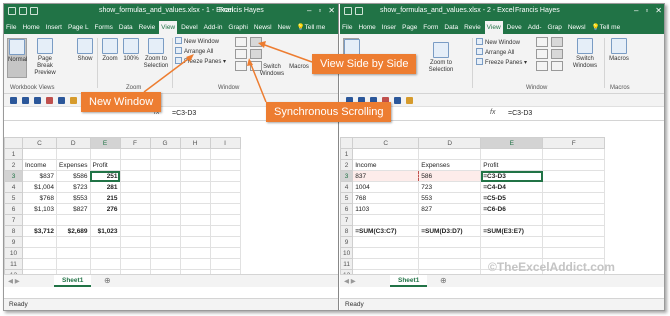  I want to click on arrange-all-button: Arrange All, so click(194, 52).